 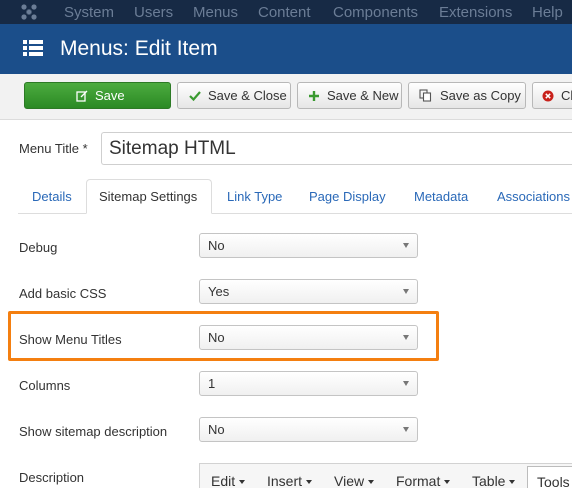 What do you see at coordinates (110, 95) in the screenshot?
I see `save-button-label: Save` at bounding box center [110, 95].